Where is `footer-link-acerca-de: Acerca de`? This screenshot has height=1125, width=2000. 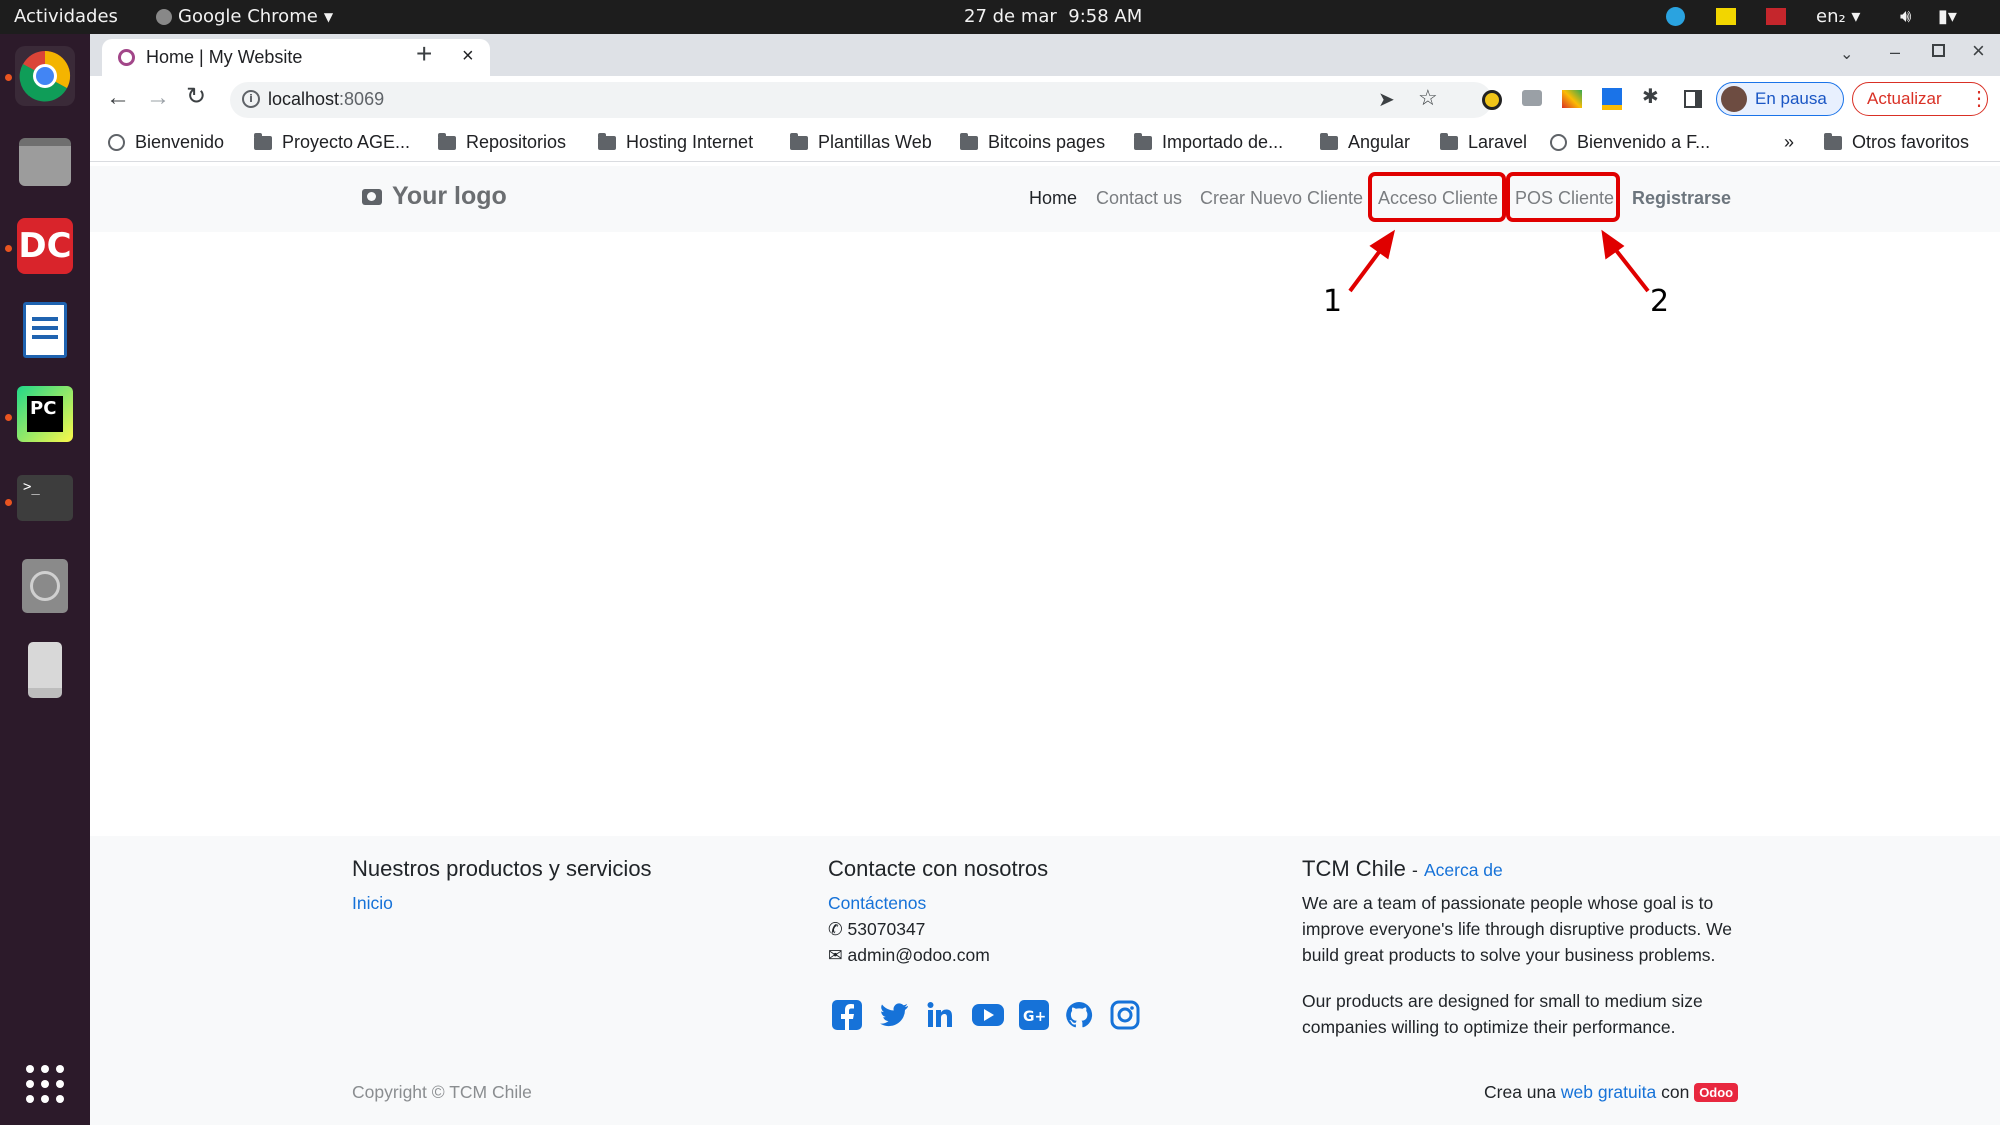 footer-link-acerca-de: Acerca de is located at coordinates (1463, 870).